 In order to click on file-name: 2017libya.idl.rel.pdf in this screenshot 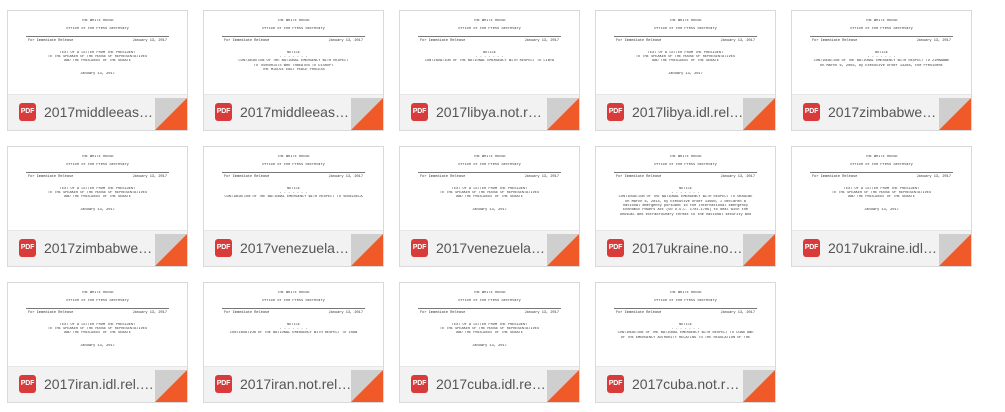, I will do `click(688, 112)`.